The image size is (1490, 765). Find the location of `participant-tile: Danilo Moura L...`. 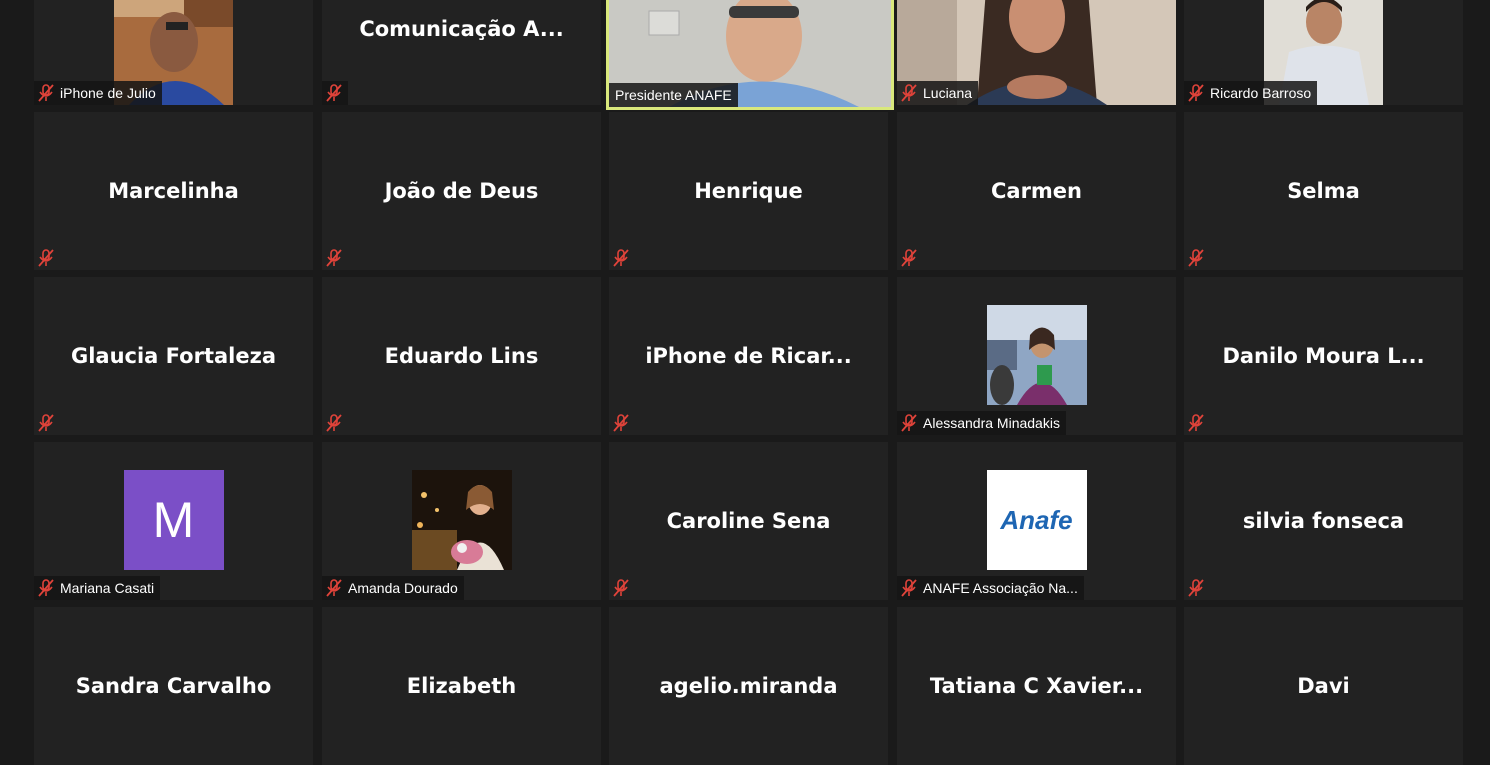

participant-tile: Danilo Moura L... is located at coordinates (1323, 356).